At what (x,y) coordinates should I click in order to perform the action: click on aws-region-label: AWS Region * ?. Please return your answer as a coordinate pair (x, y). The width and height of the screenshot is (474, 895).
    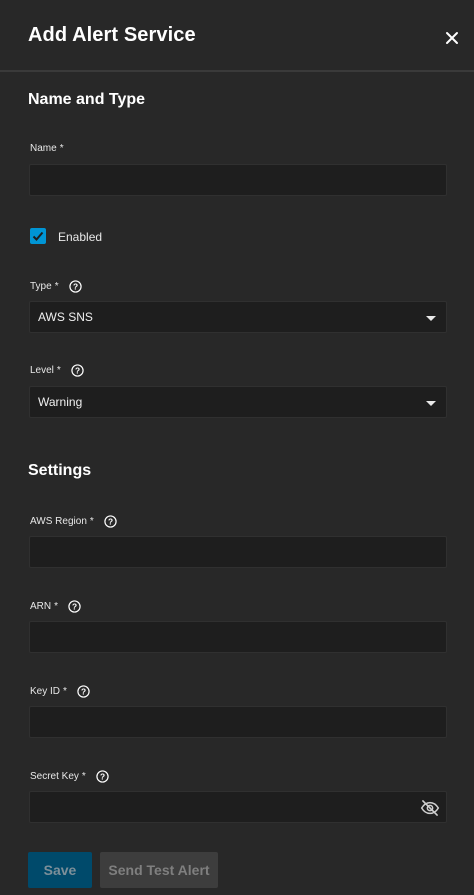
    Looking at the image, I should click on (73, 521).